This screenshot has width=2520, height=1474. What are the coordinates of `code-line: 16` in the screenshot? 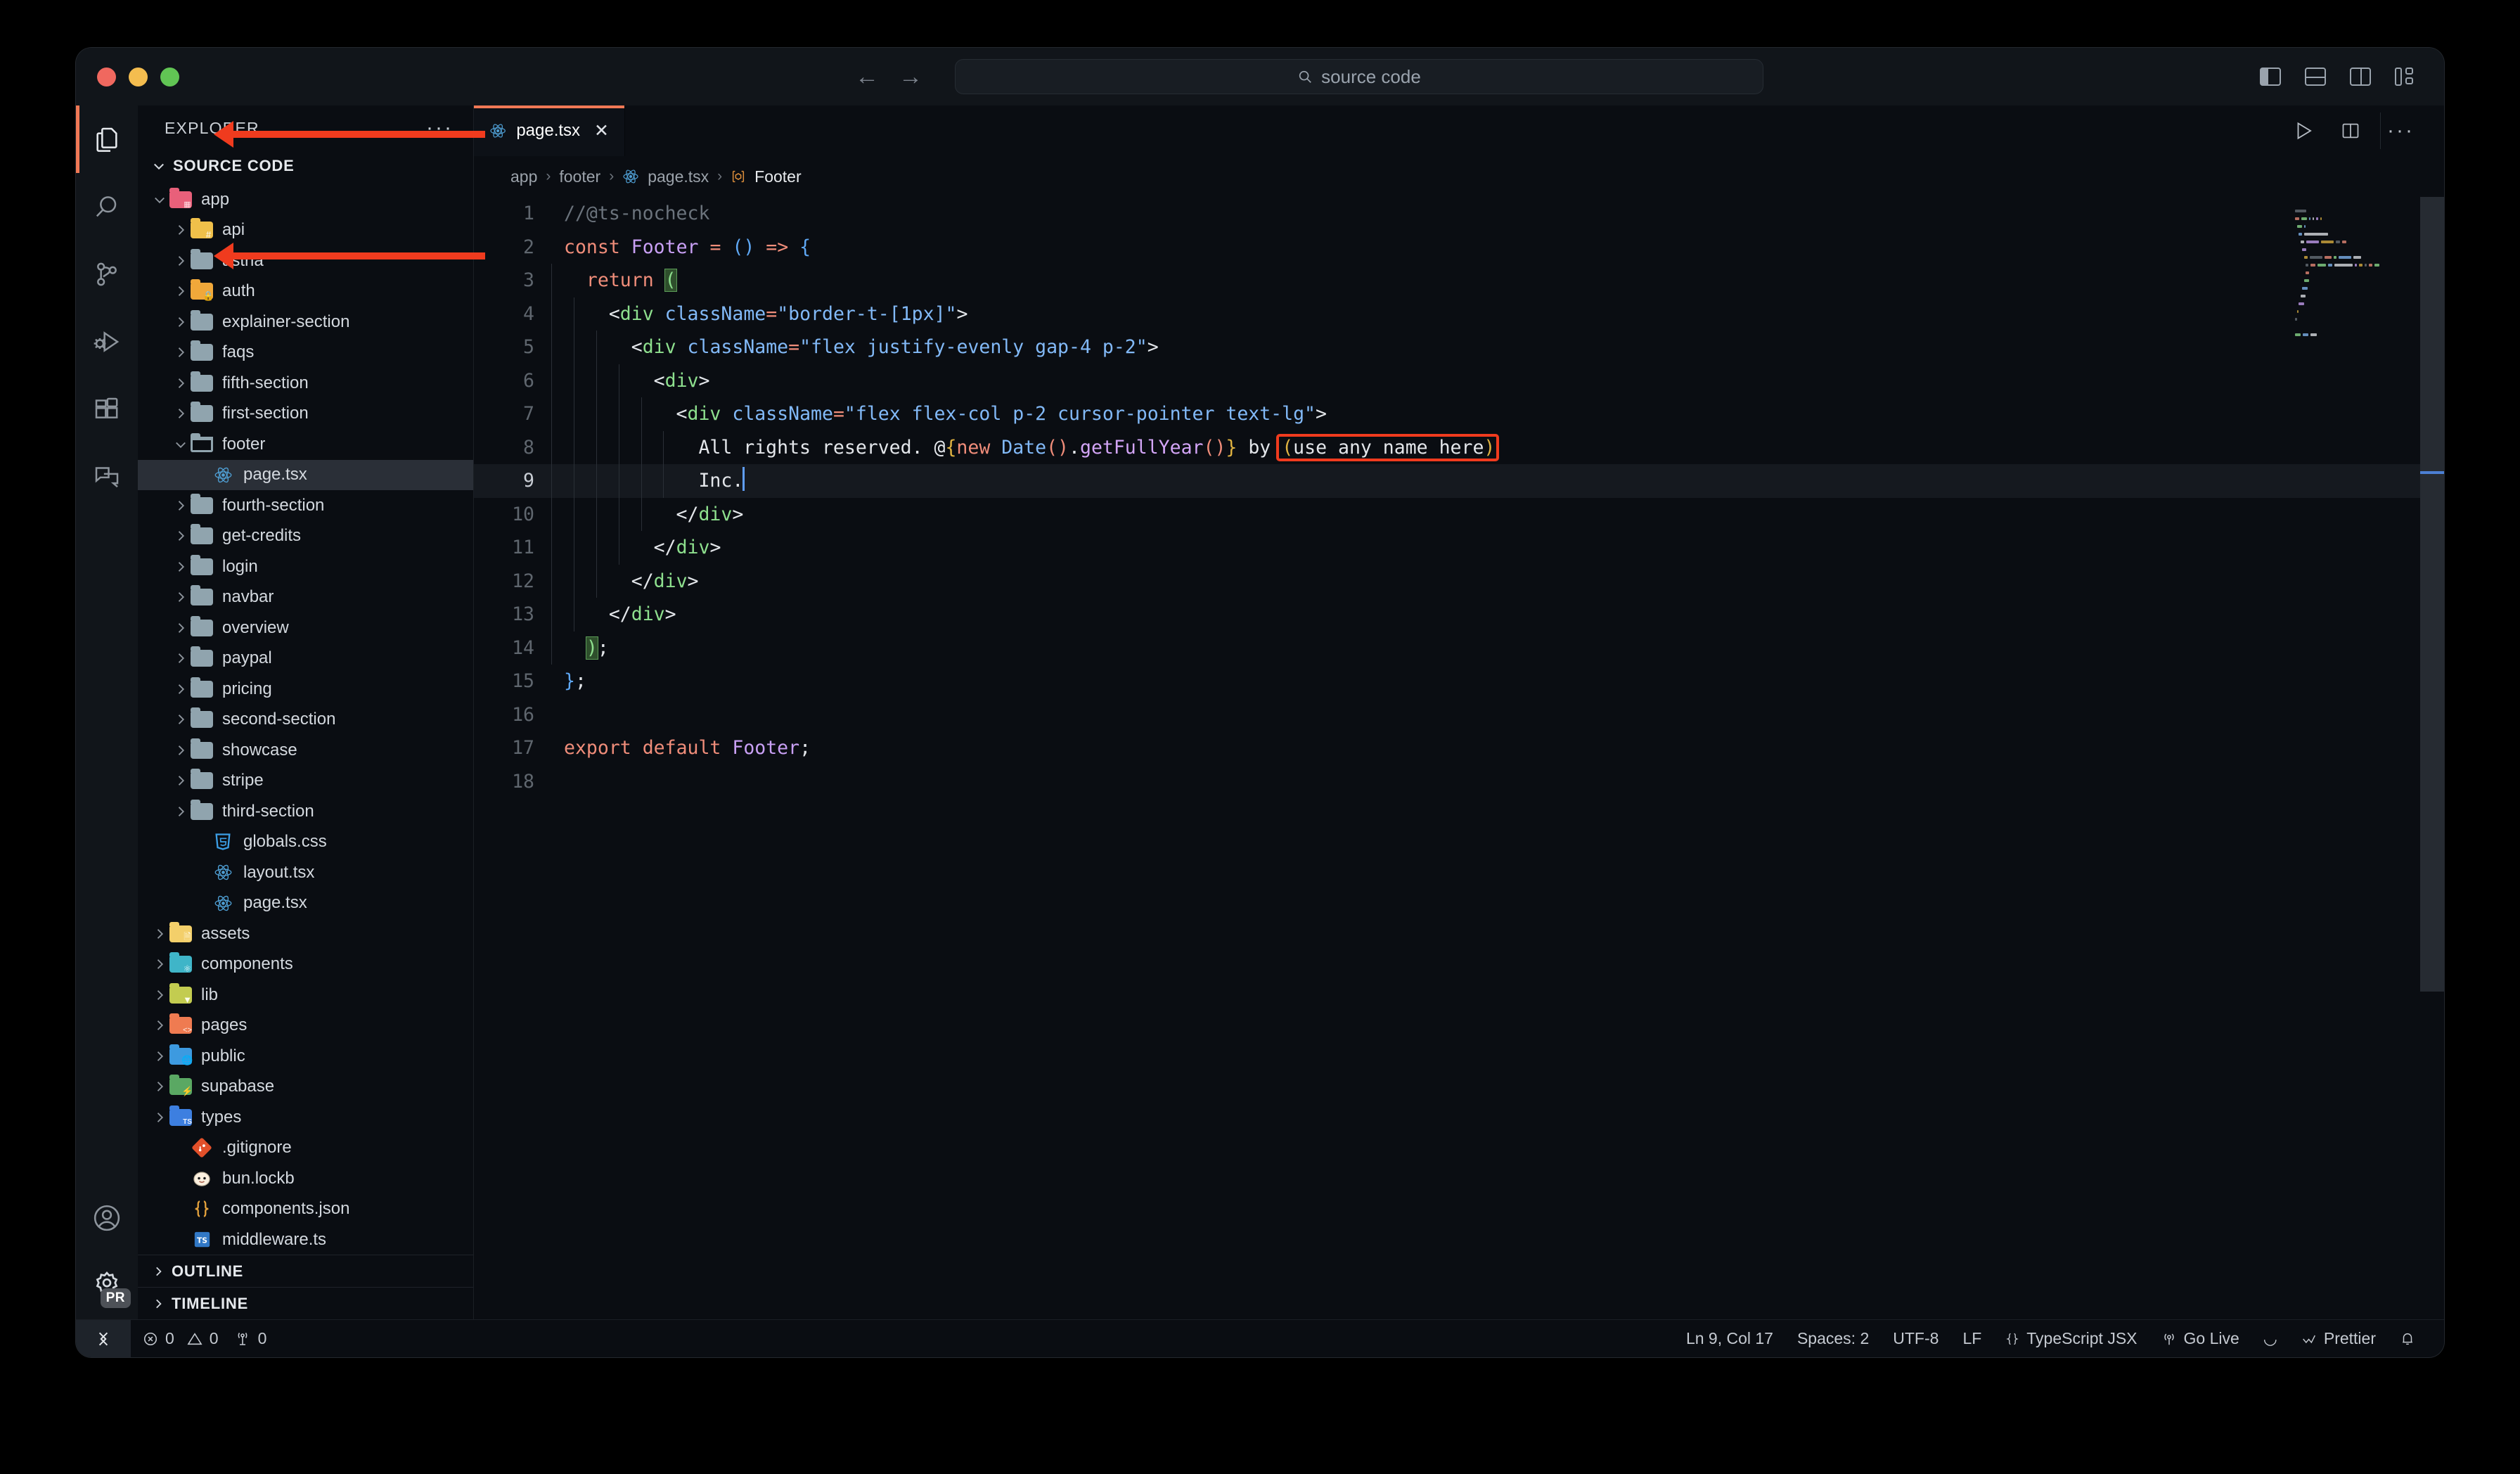 It's located at (1459, 715).